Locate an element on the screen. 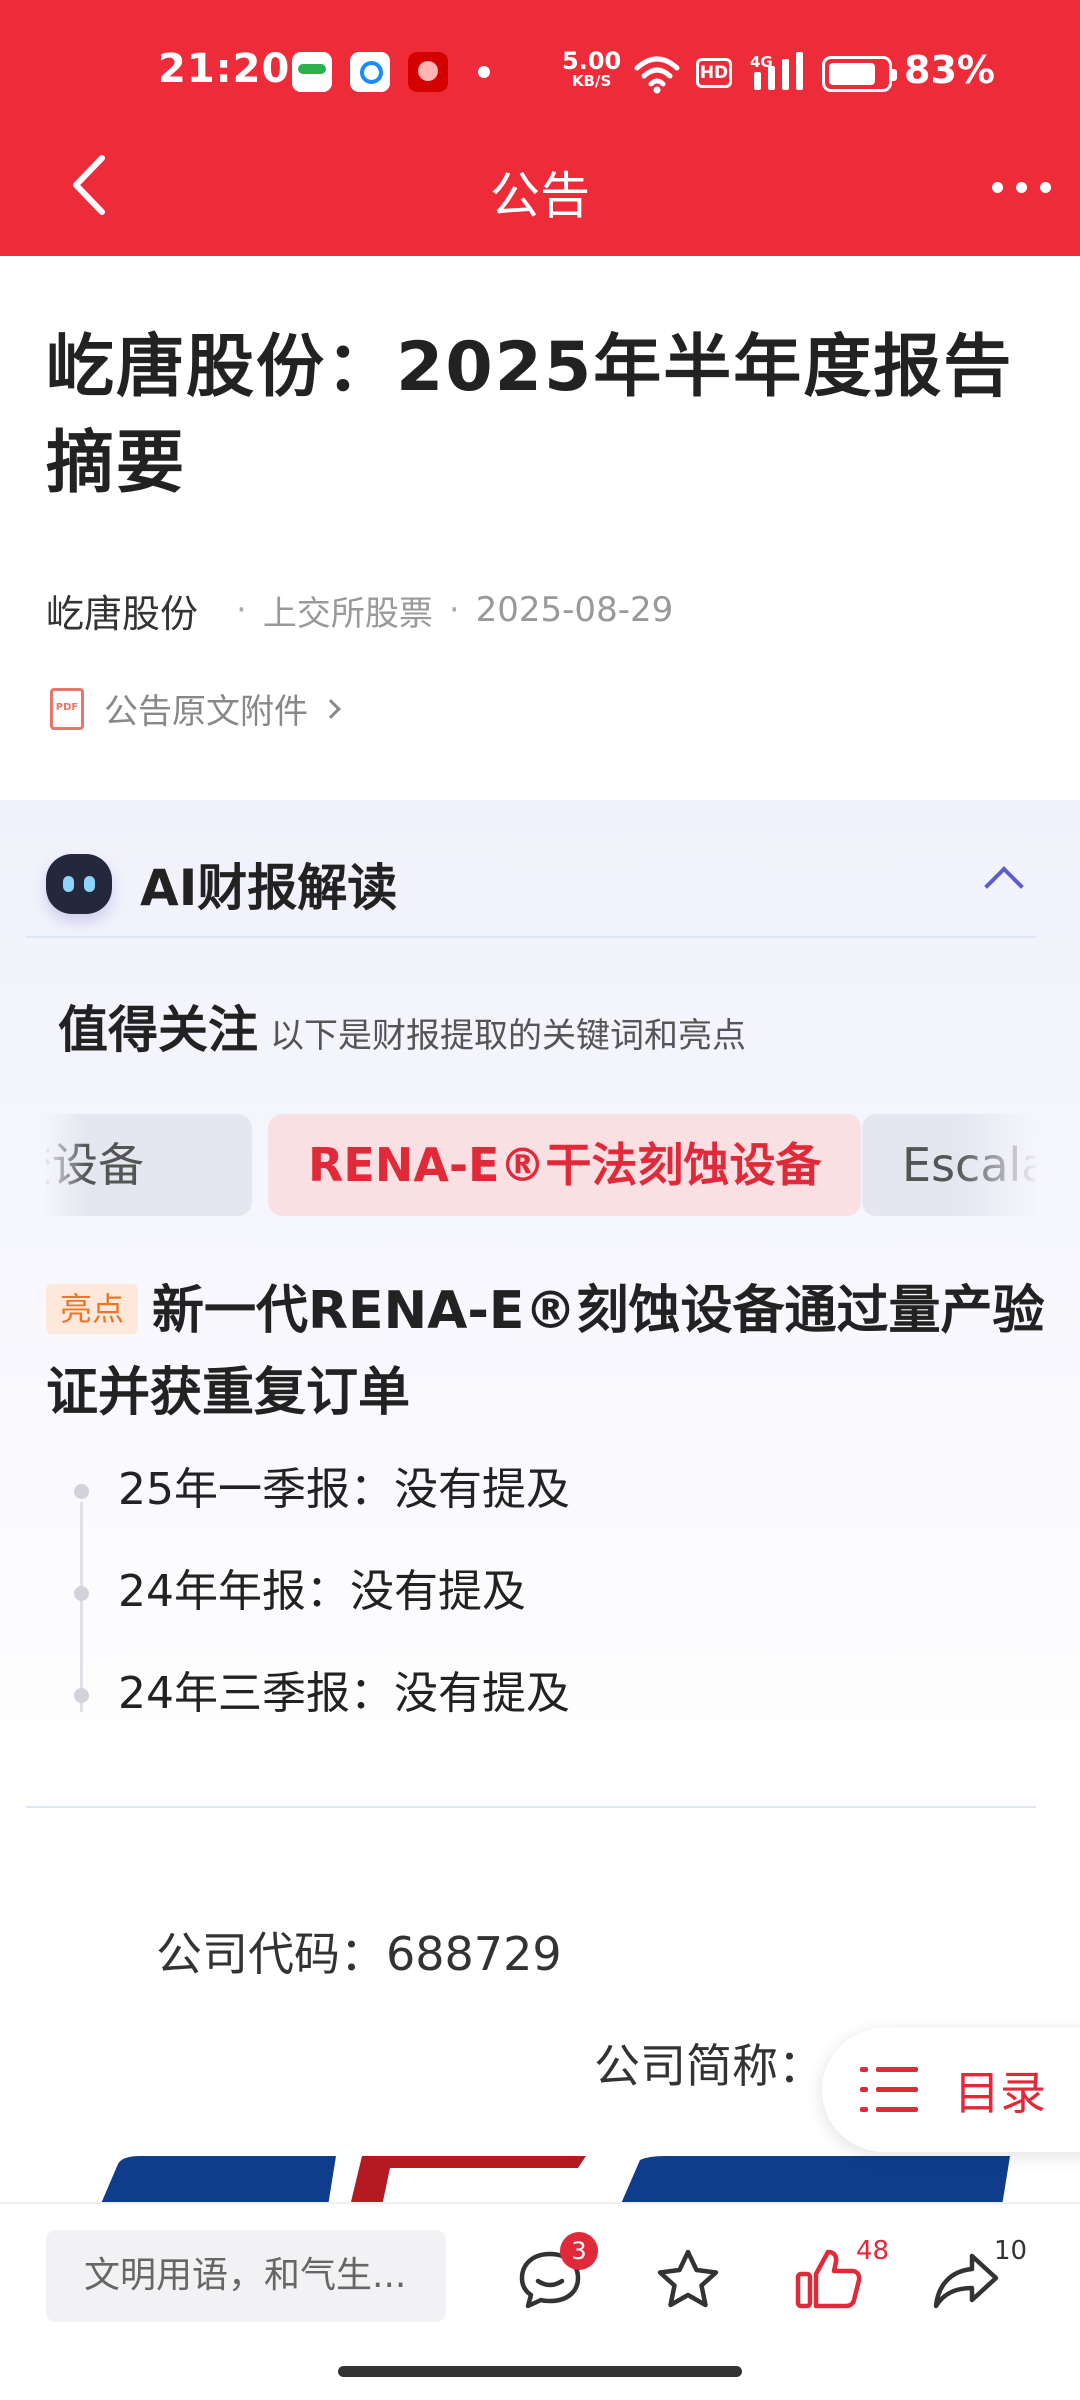 Image resolution: width=1080 pixels, height=2400 pixels. cell-signal-icon: 4G is located at coordinates (776, 71).